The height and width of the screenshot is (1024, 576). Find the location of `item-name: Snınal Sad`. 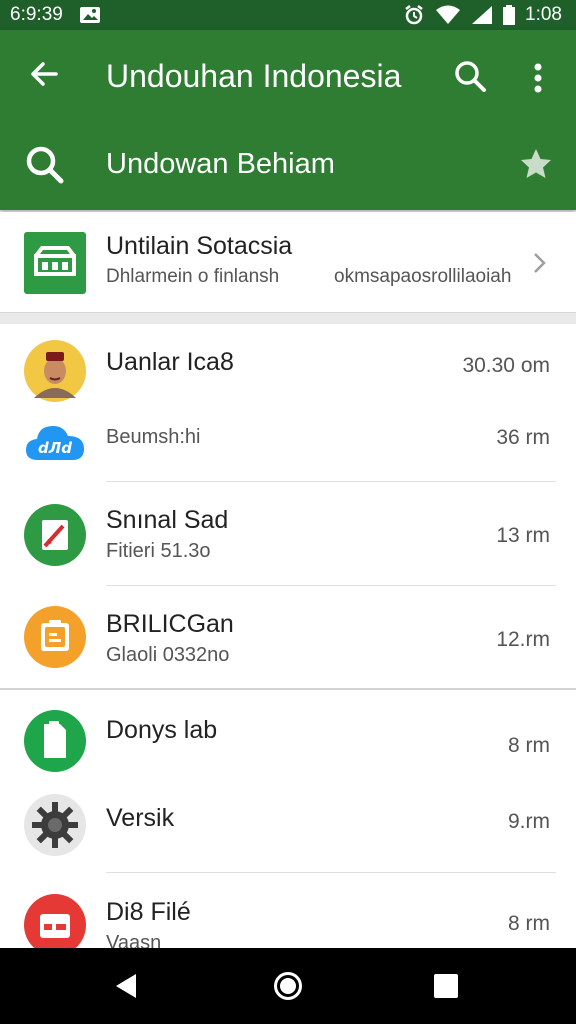

item-name: Snınal Sad is located at coordinates (167, 520).